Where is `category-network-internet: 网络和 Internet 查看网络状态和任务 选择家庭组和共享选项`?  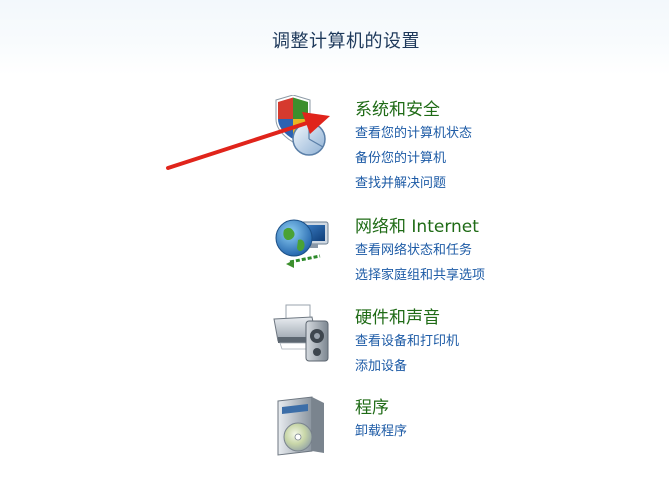
category-network-internet: 网络和 Internet 查看网络状态和任务 选择家庭组和共享选项 is located at coordinates (442, 249).